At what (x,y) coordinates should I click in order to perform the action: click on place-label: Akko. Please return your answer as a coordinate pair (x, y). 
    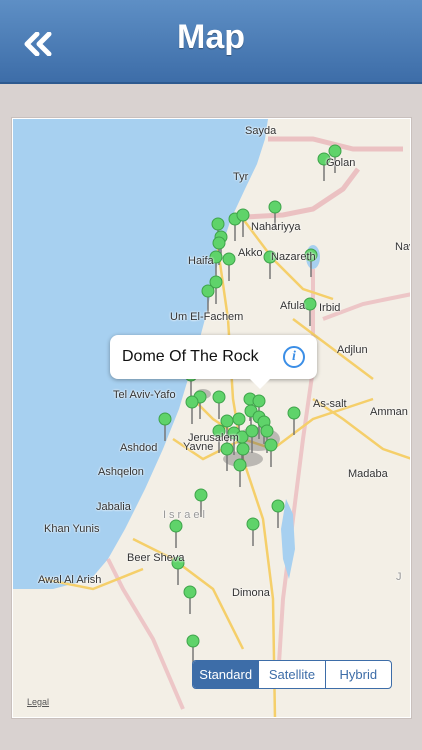
    Looking at the image, I should click on (250, 253).